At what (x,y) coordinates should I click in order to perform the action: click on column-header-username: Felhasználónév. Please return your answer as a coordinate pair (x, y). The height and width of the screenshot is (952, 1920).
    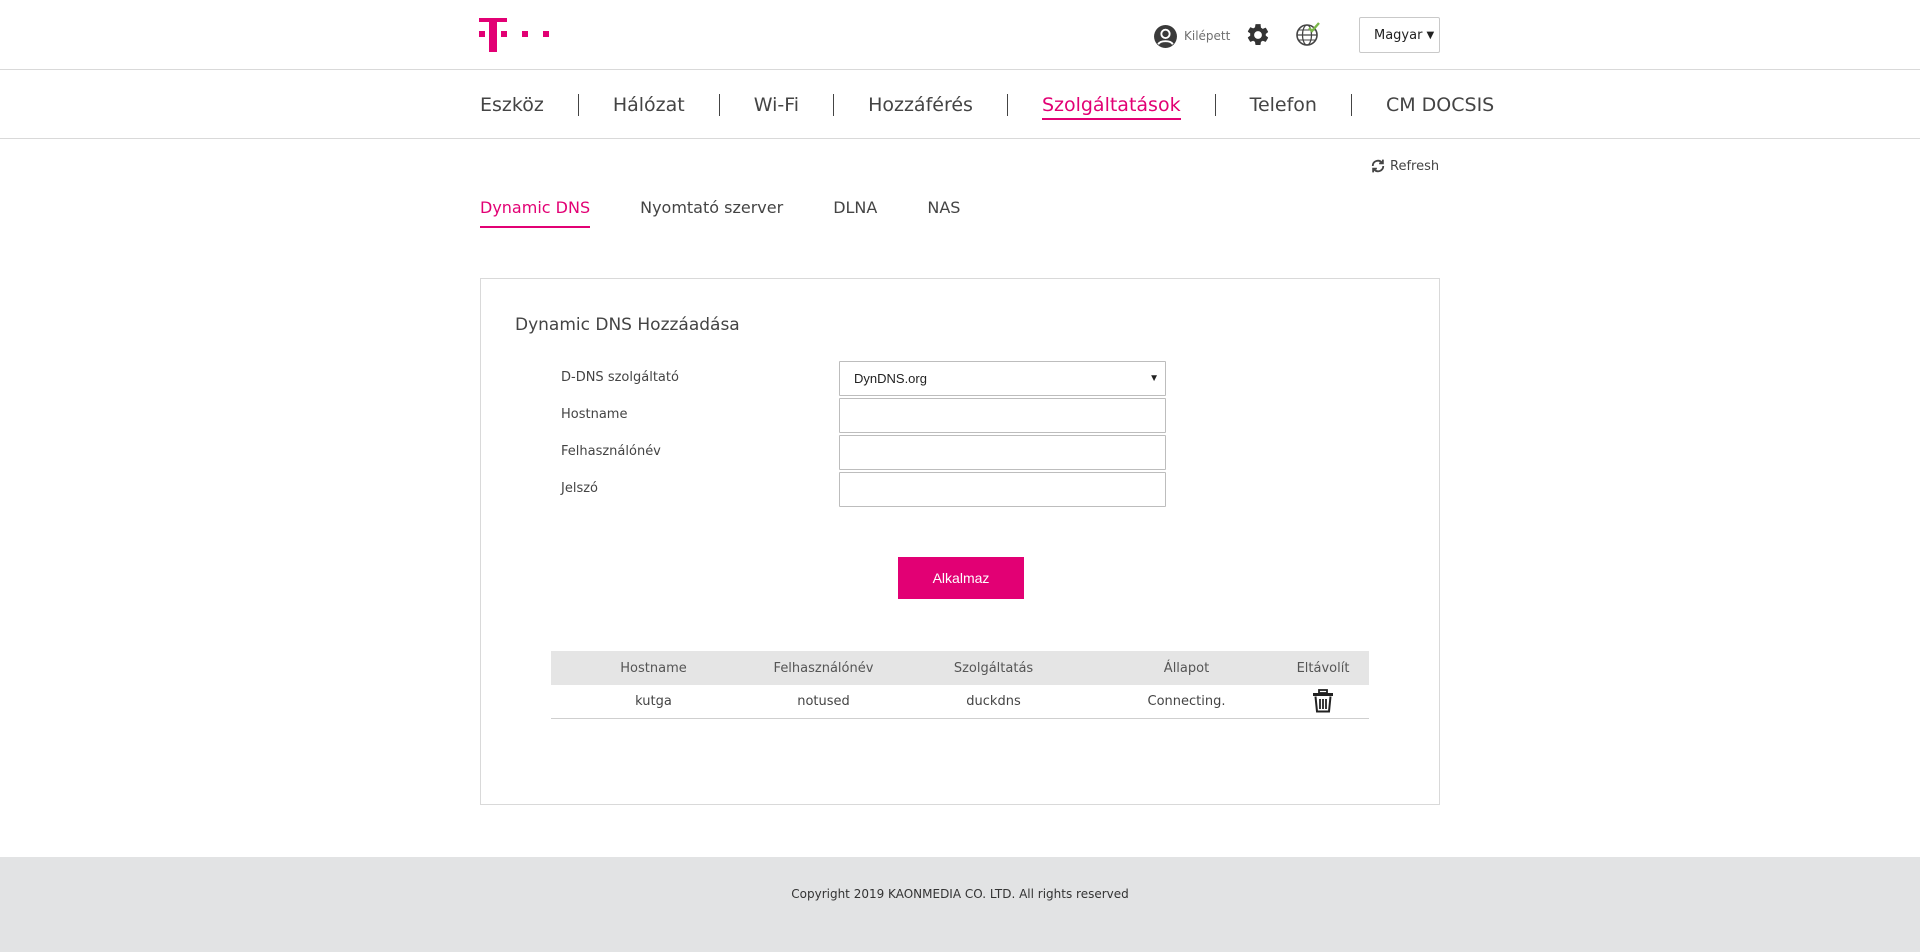
    Looking at the image, I should click on (823, 668).